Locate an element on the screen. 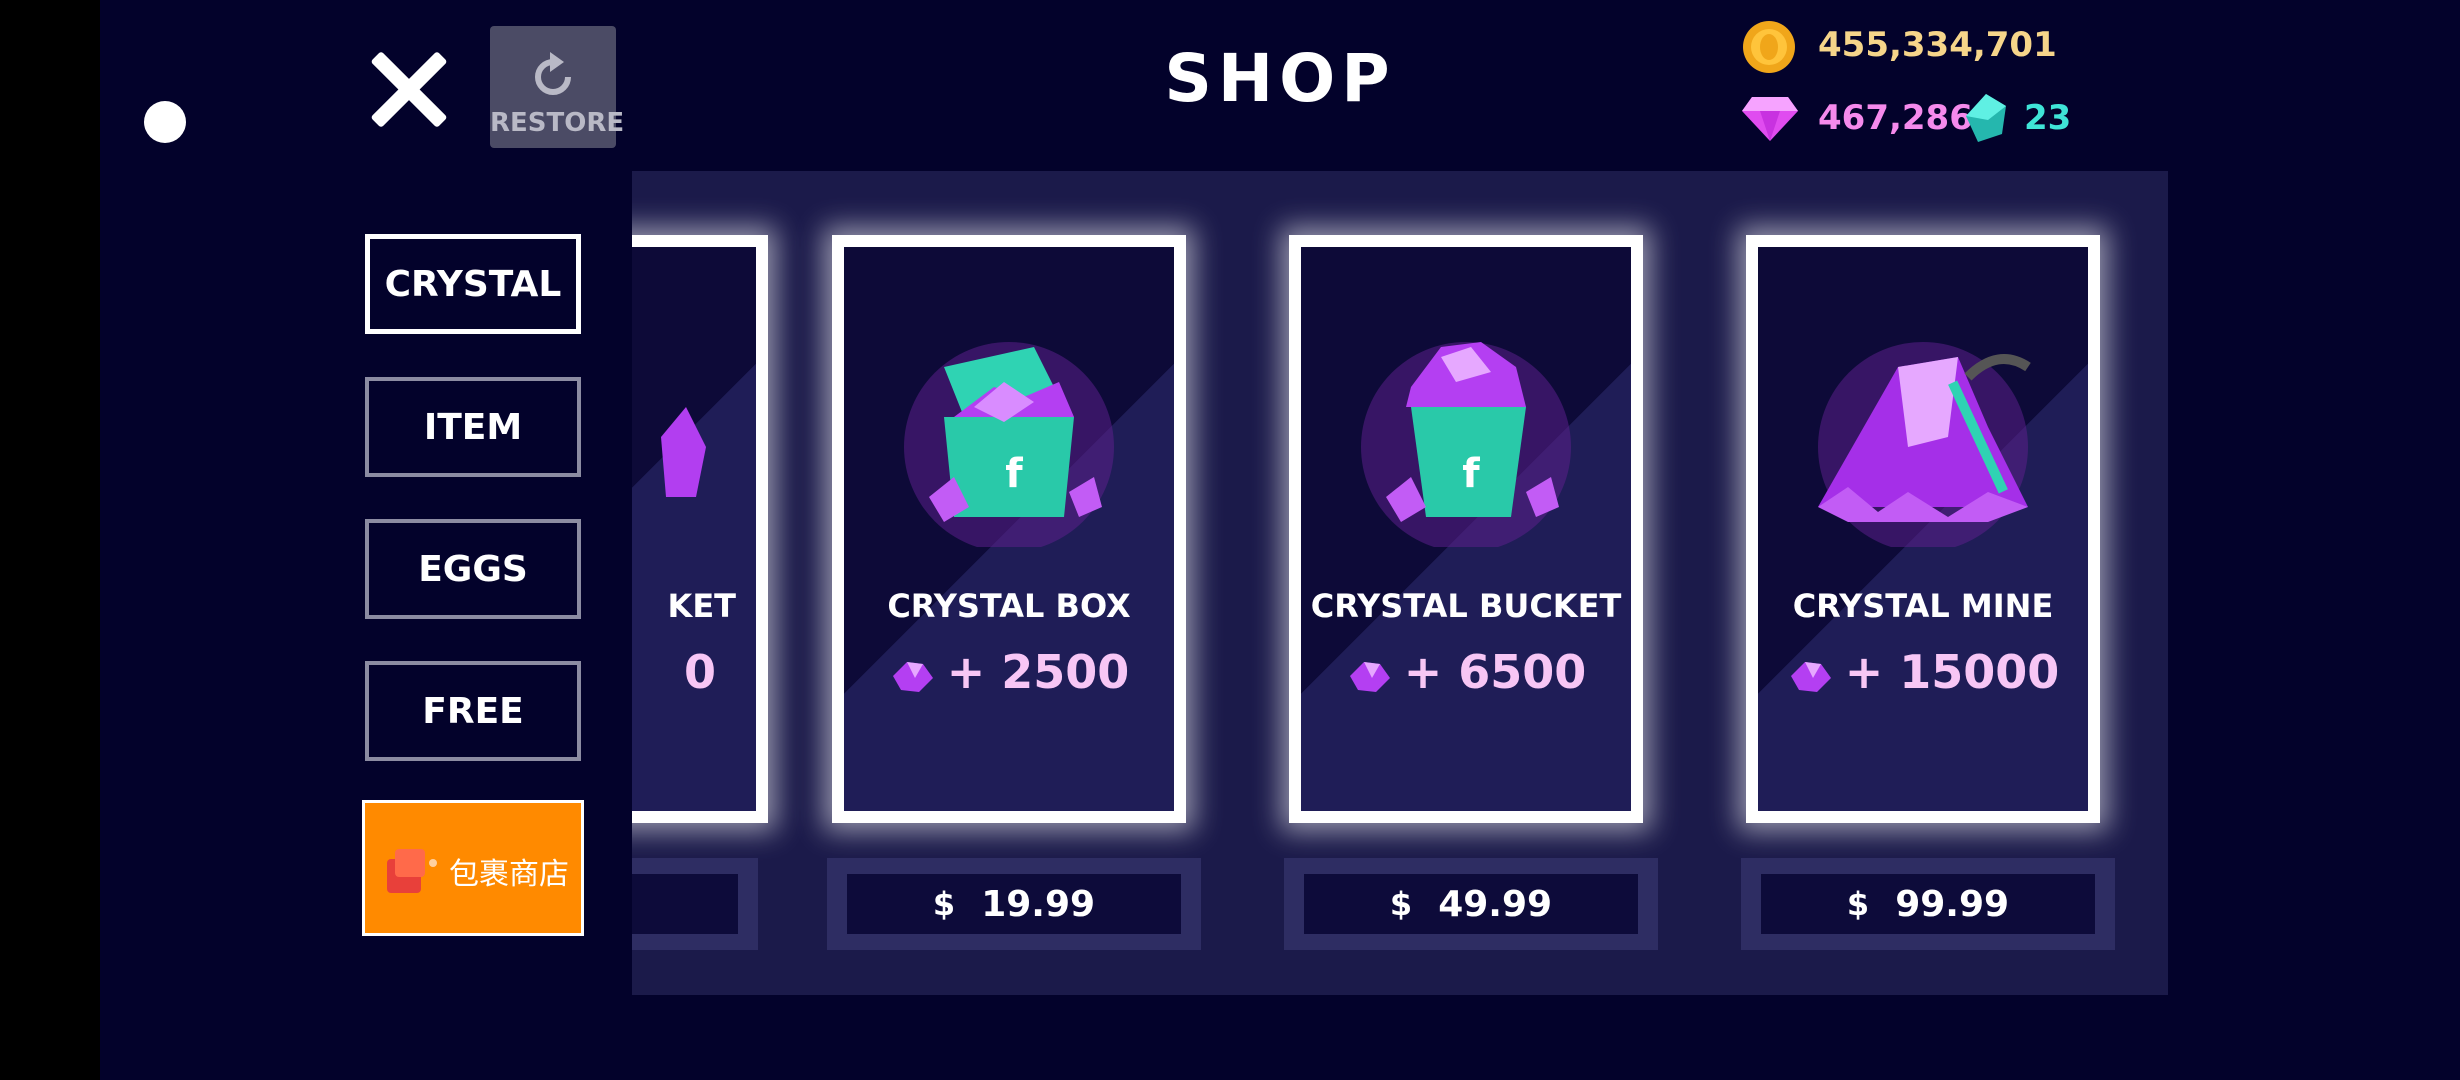 This screenshot has width=2460, height=1080. close-button is located at coordinates (409, 89).